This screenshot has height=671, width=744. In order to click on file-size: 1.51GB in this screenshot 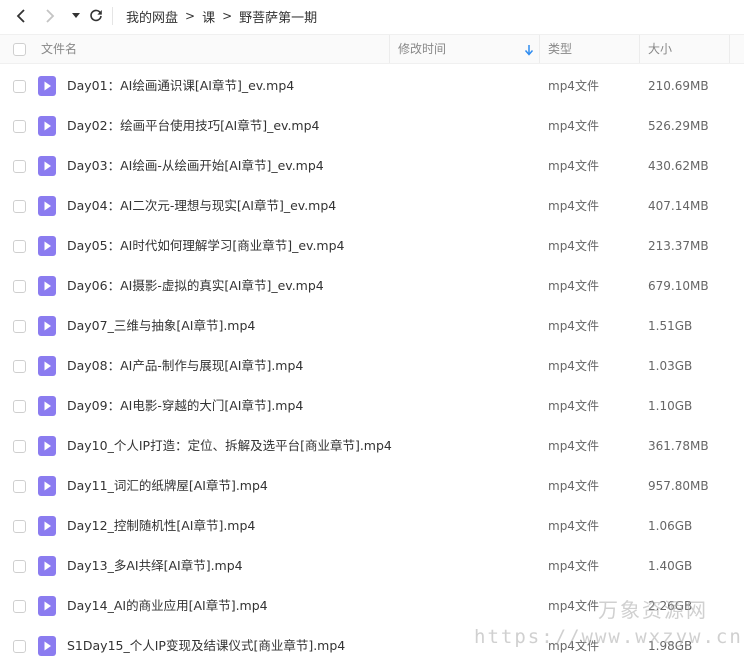, I will do `click(670, 326)`.